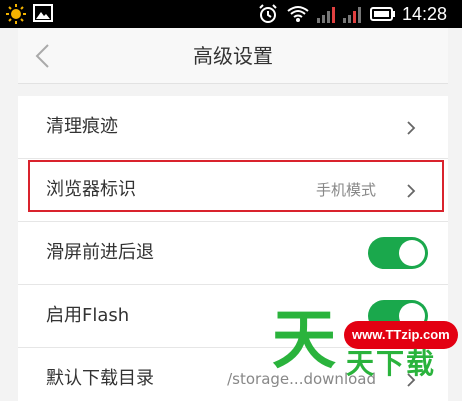 Image resolution: width=462 pixels, height=401 pixels. What do you see at coordinates (100, 252) in the screenshot?
I see `setting-label: 滑屏前进后退` at bounding box center [100, 252].